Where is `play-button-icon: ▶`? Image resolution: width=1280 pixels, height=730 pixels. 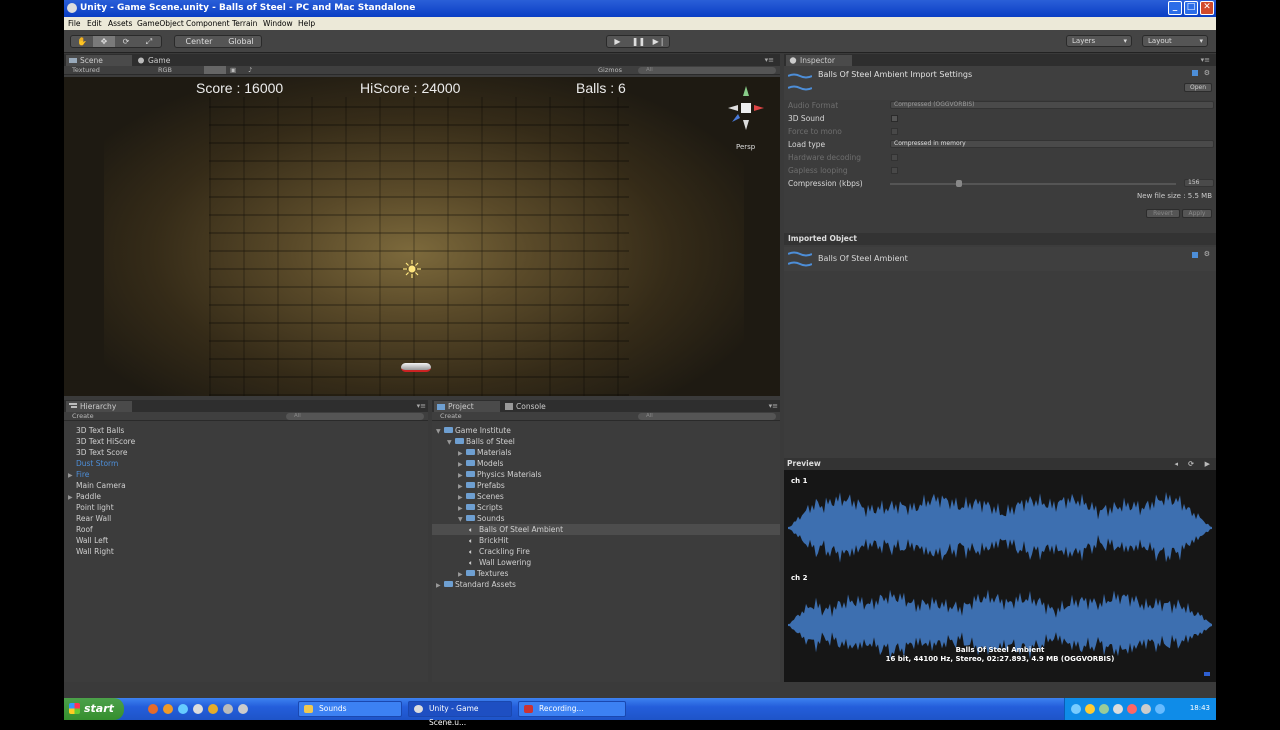 play-button-icon: ▶ is located at coordinates (617, 41).